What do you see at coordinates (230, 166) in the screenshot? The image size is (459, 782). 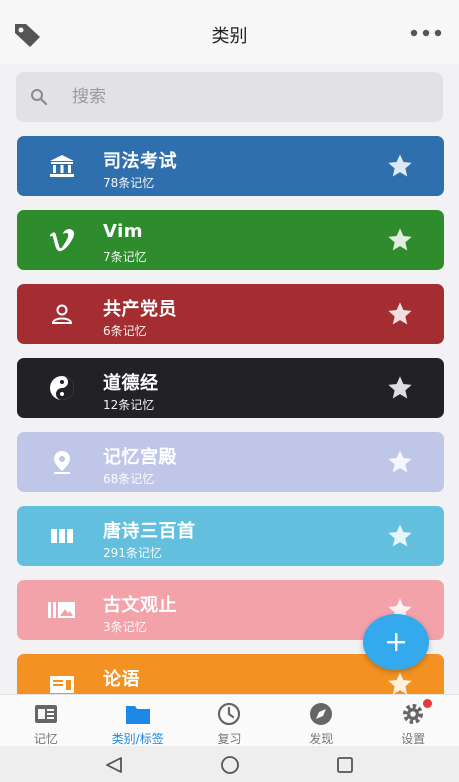 I see `category-card: 司法考试 78条记忆` at bounding box center [230, 166].